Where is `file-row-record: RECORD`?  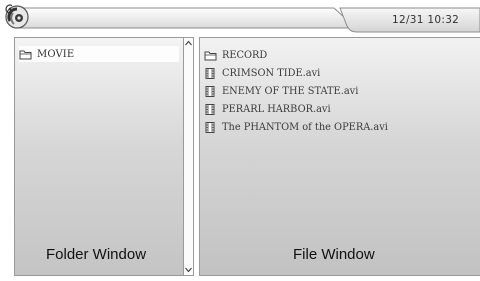
file-row-record: RECORD is located at coordinates (296, 55).